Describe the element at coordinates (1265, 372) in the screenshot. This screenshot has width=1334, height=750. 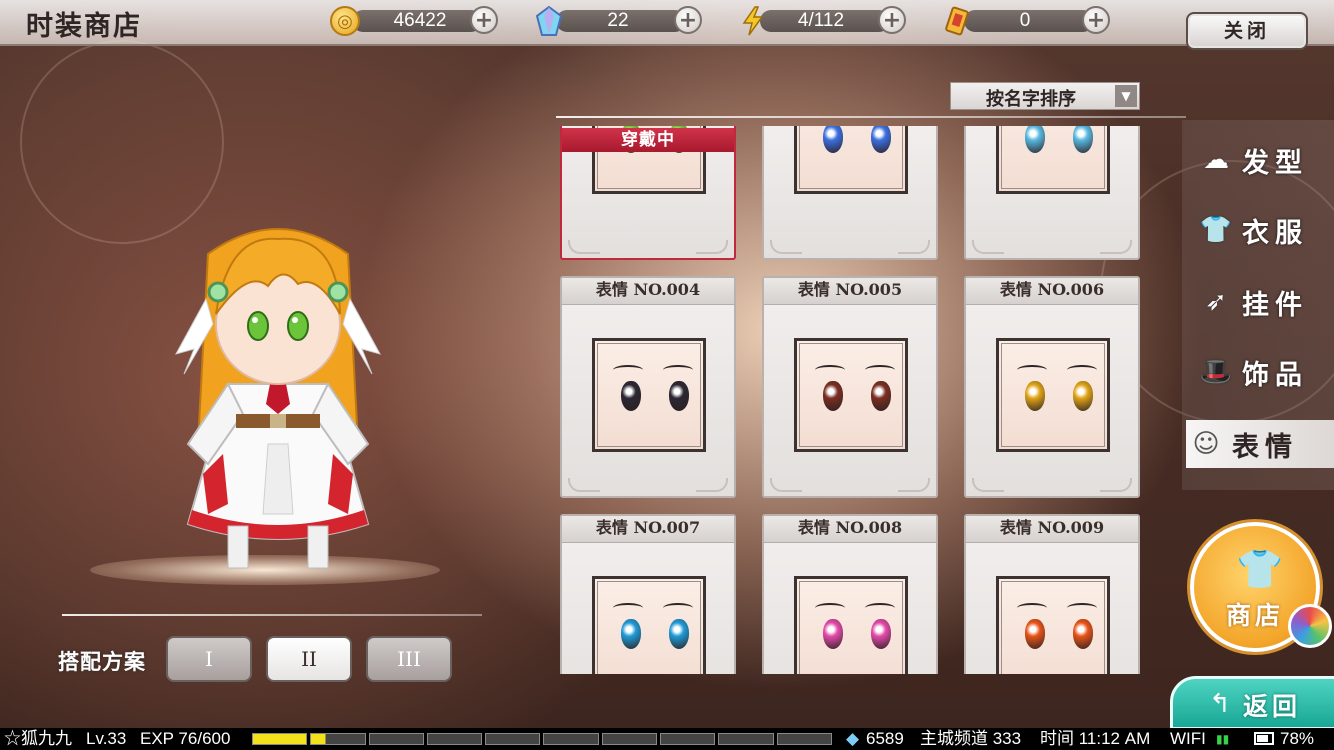
I see `category-tab: 🎩 饰品` at that location.